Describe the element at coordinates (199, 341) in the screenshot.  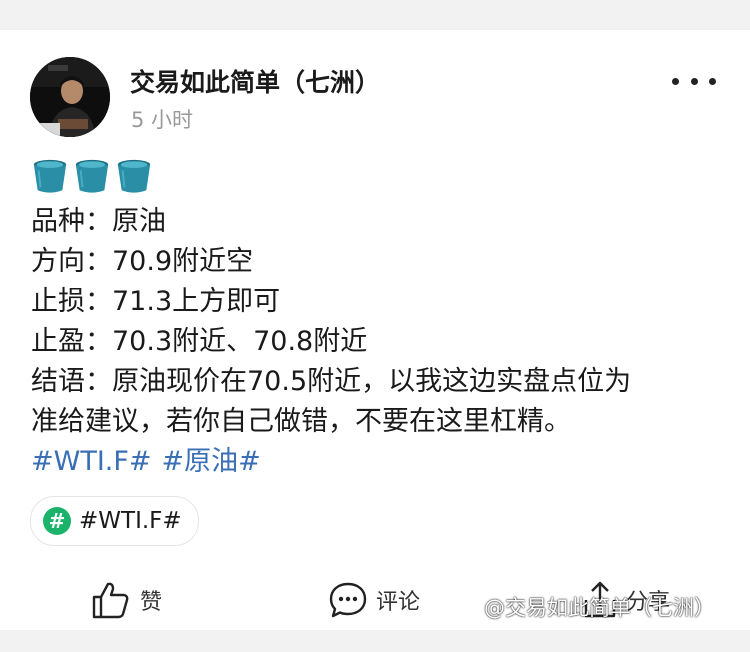
I see `post-line-take-profit: 止盈：70.3附近、70.8附近` at that location.